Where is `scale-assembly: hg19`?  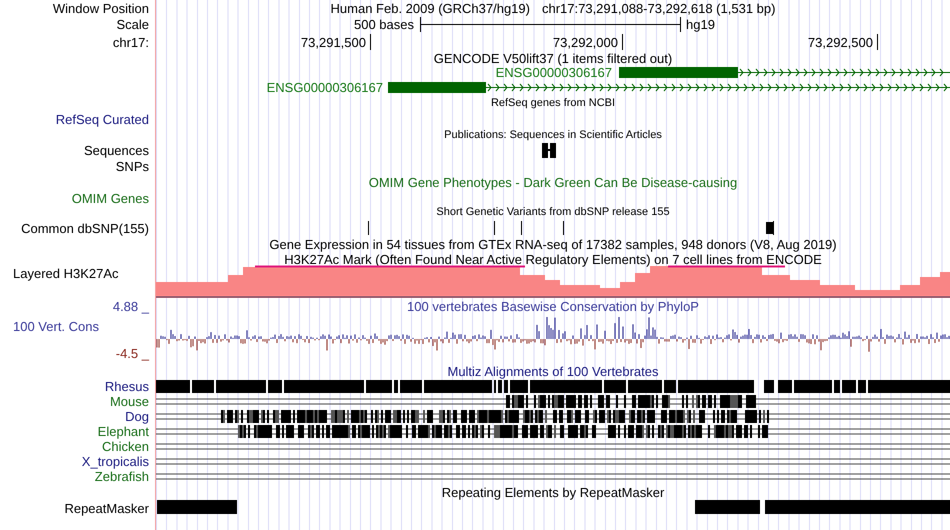 scale-assembly: hg19 is located at coordinates (700, 24).